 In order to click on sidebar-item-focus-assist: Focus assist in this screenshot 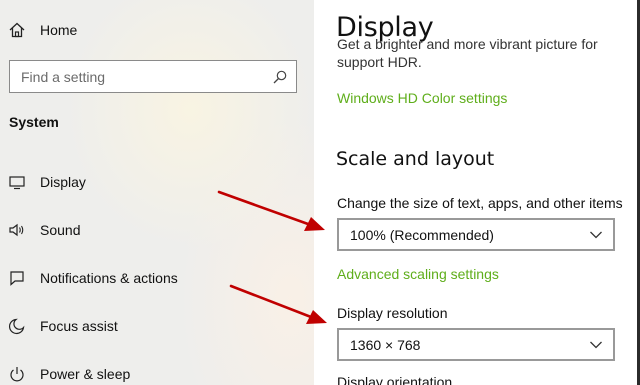, I will do `click(157, 326)`.